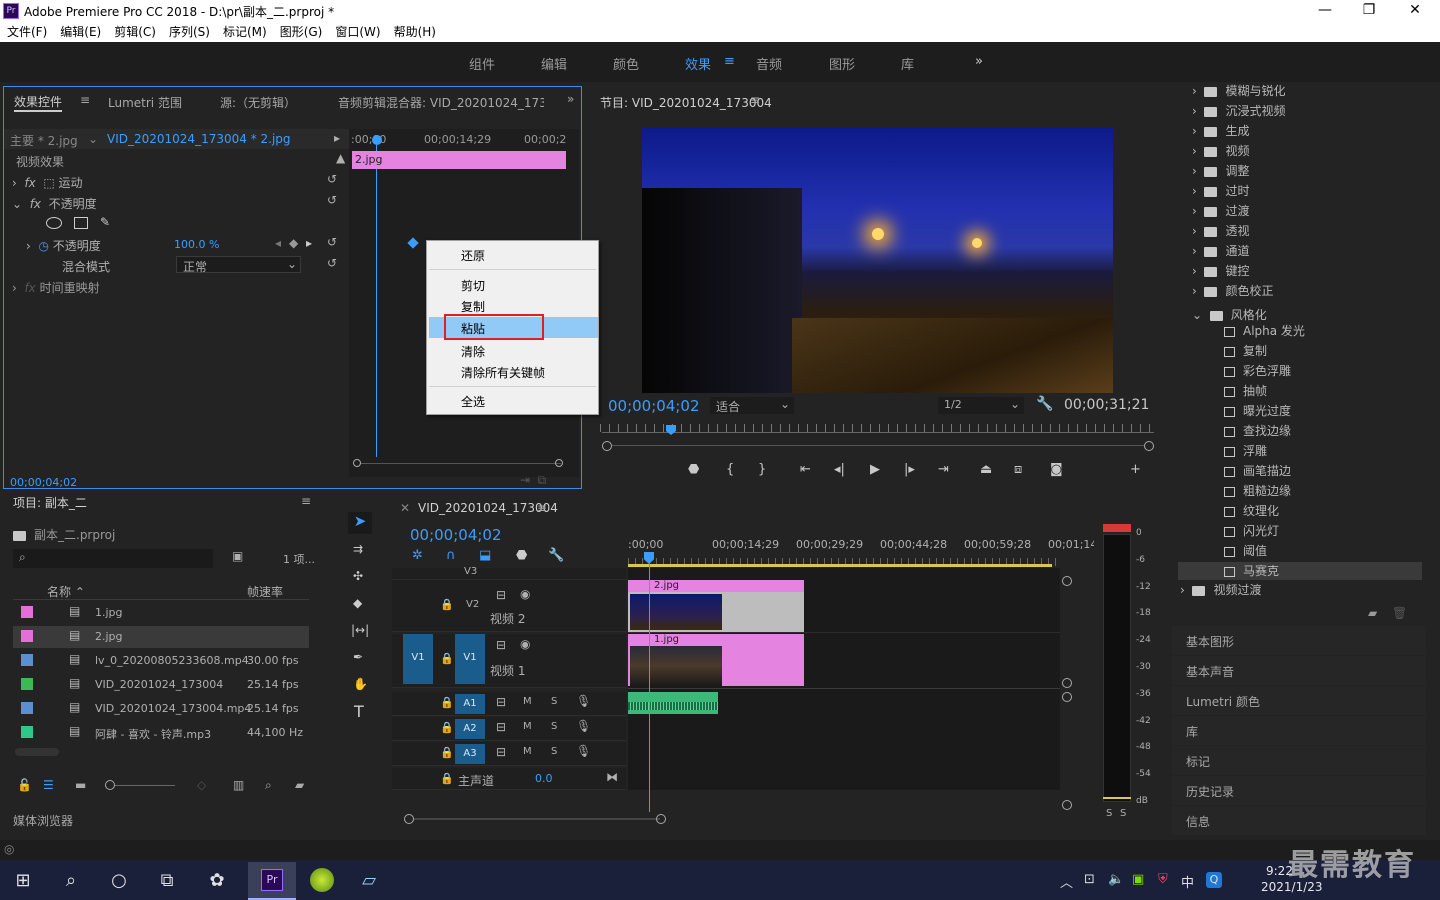 Image resolution: width=1440 pixels, height=900 pixels. I want to click on eye-icon: ◉, so click(525, 644).